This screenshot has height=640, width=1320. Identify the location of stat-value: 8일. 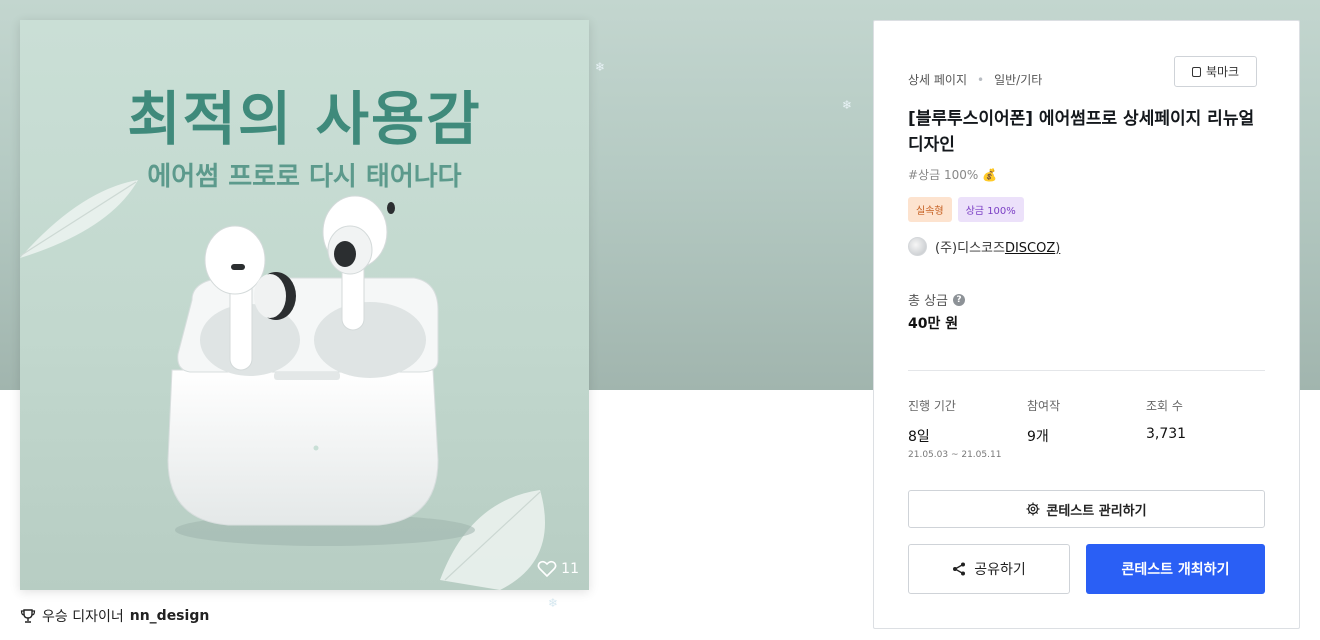
(919, 437).